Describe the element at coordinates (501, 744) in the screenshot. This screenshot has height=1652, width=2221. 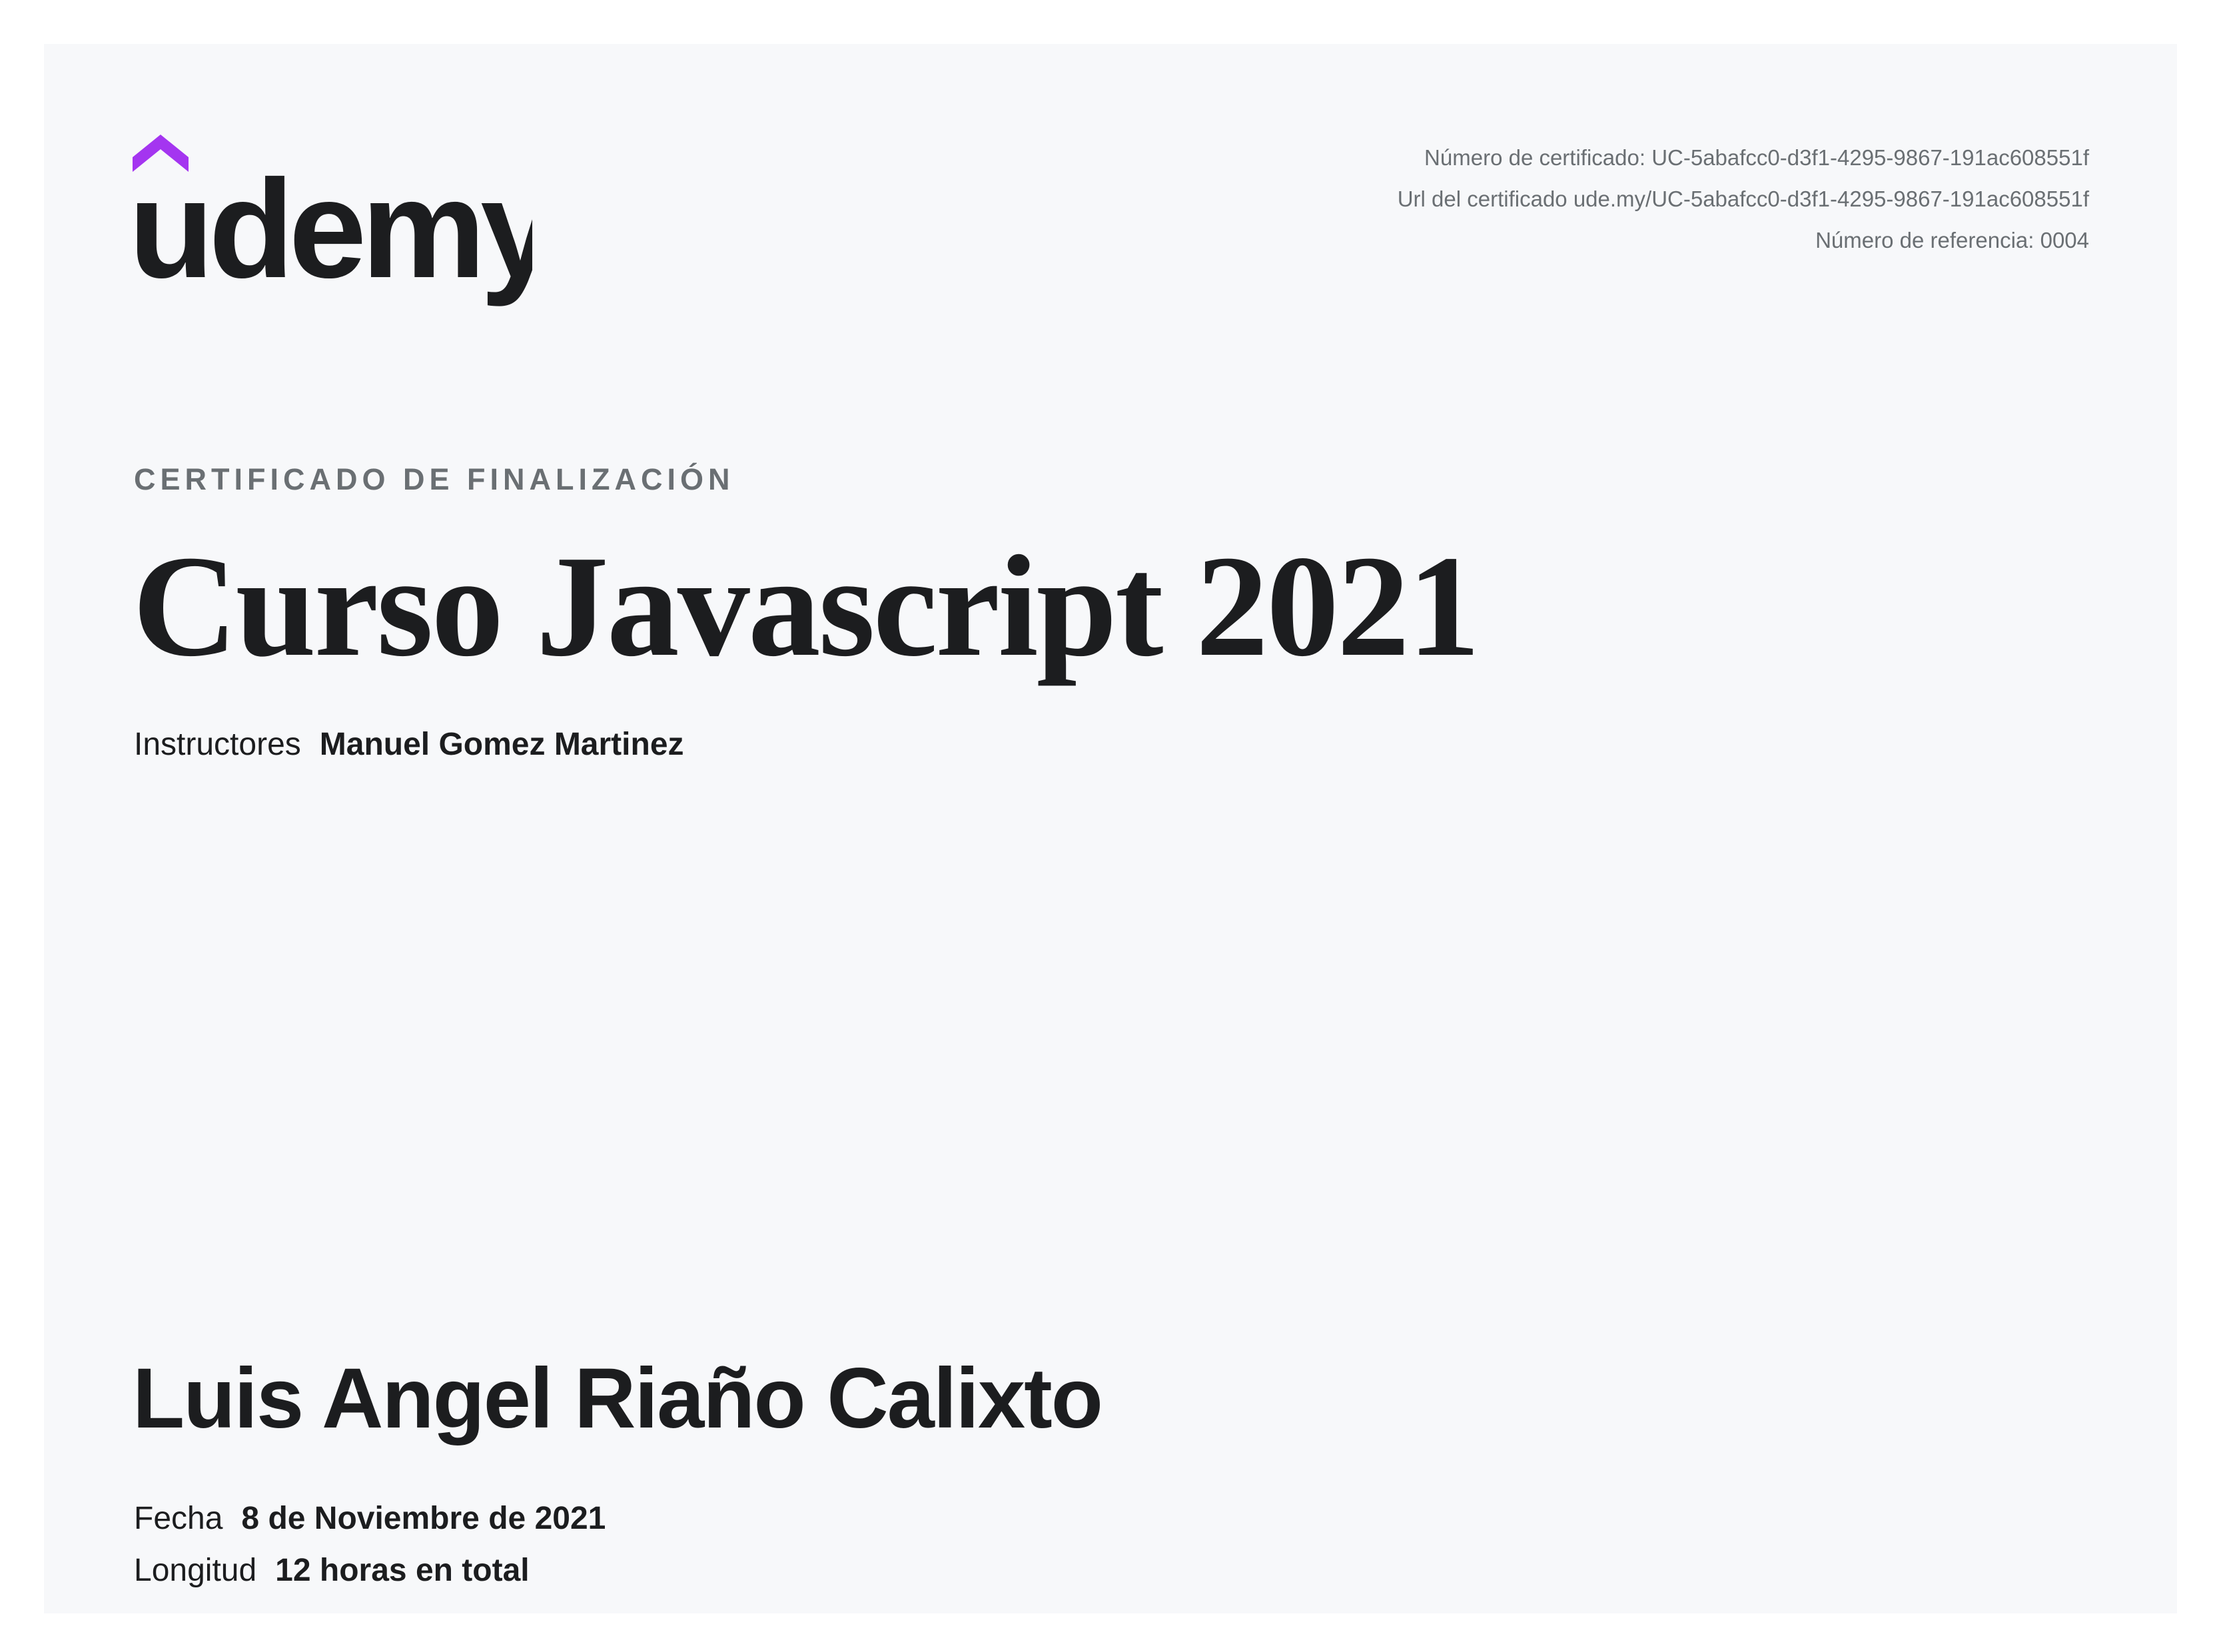
I see `instructors-value: Manuel Gomez Martinez` at that location.